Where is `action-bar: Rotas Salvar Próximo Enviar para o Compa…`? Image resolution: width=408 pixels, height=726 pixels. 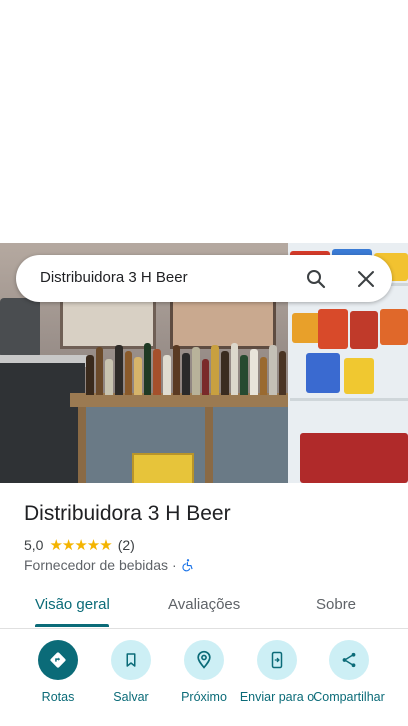
action-bar: Rotas Salvar Próximo Enviar para o Compa… is located at coordinates (204, 683).